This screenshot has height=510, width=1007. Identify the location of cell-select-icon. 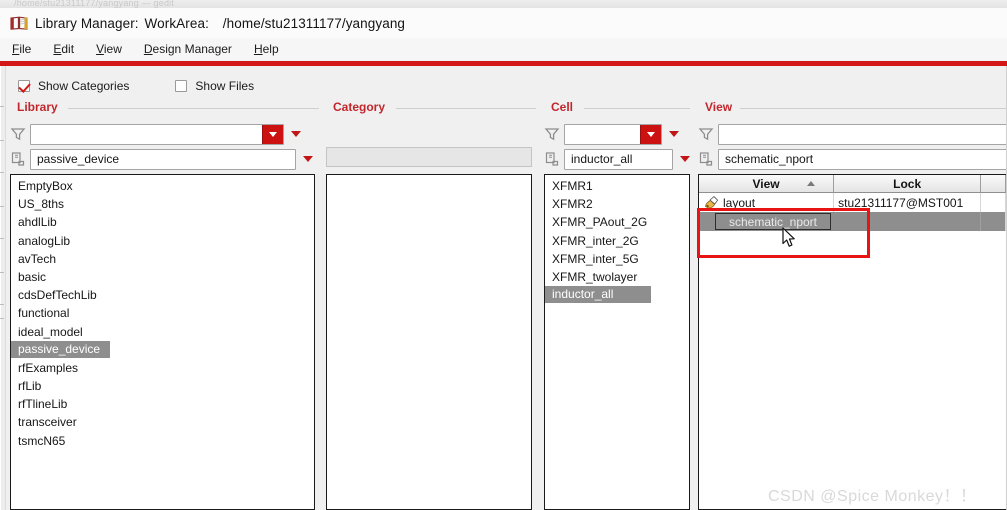
(552, 159).